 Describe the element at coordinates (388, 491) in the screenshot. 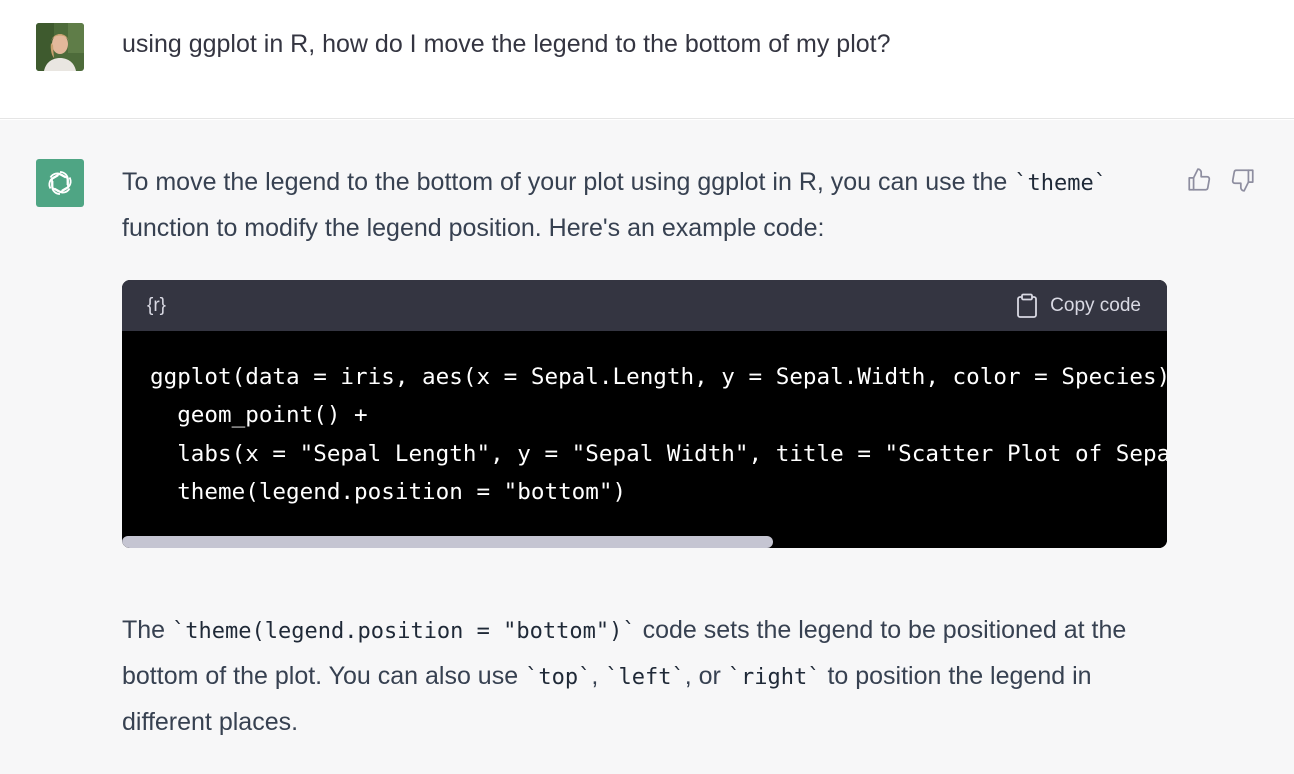

I see `code-line: theme(legend.position = "bottom")` at that location.